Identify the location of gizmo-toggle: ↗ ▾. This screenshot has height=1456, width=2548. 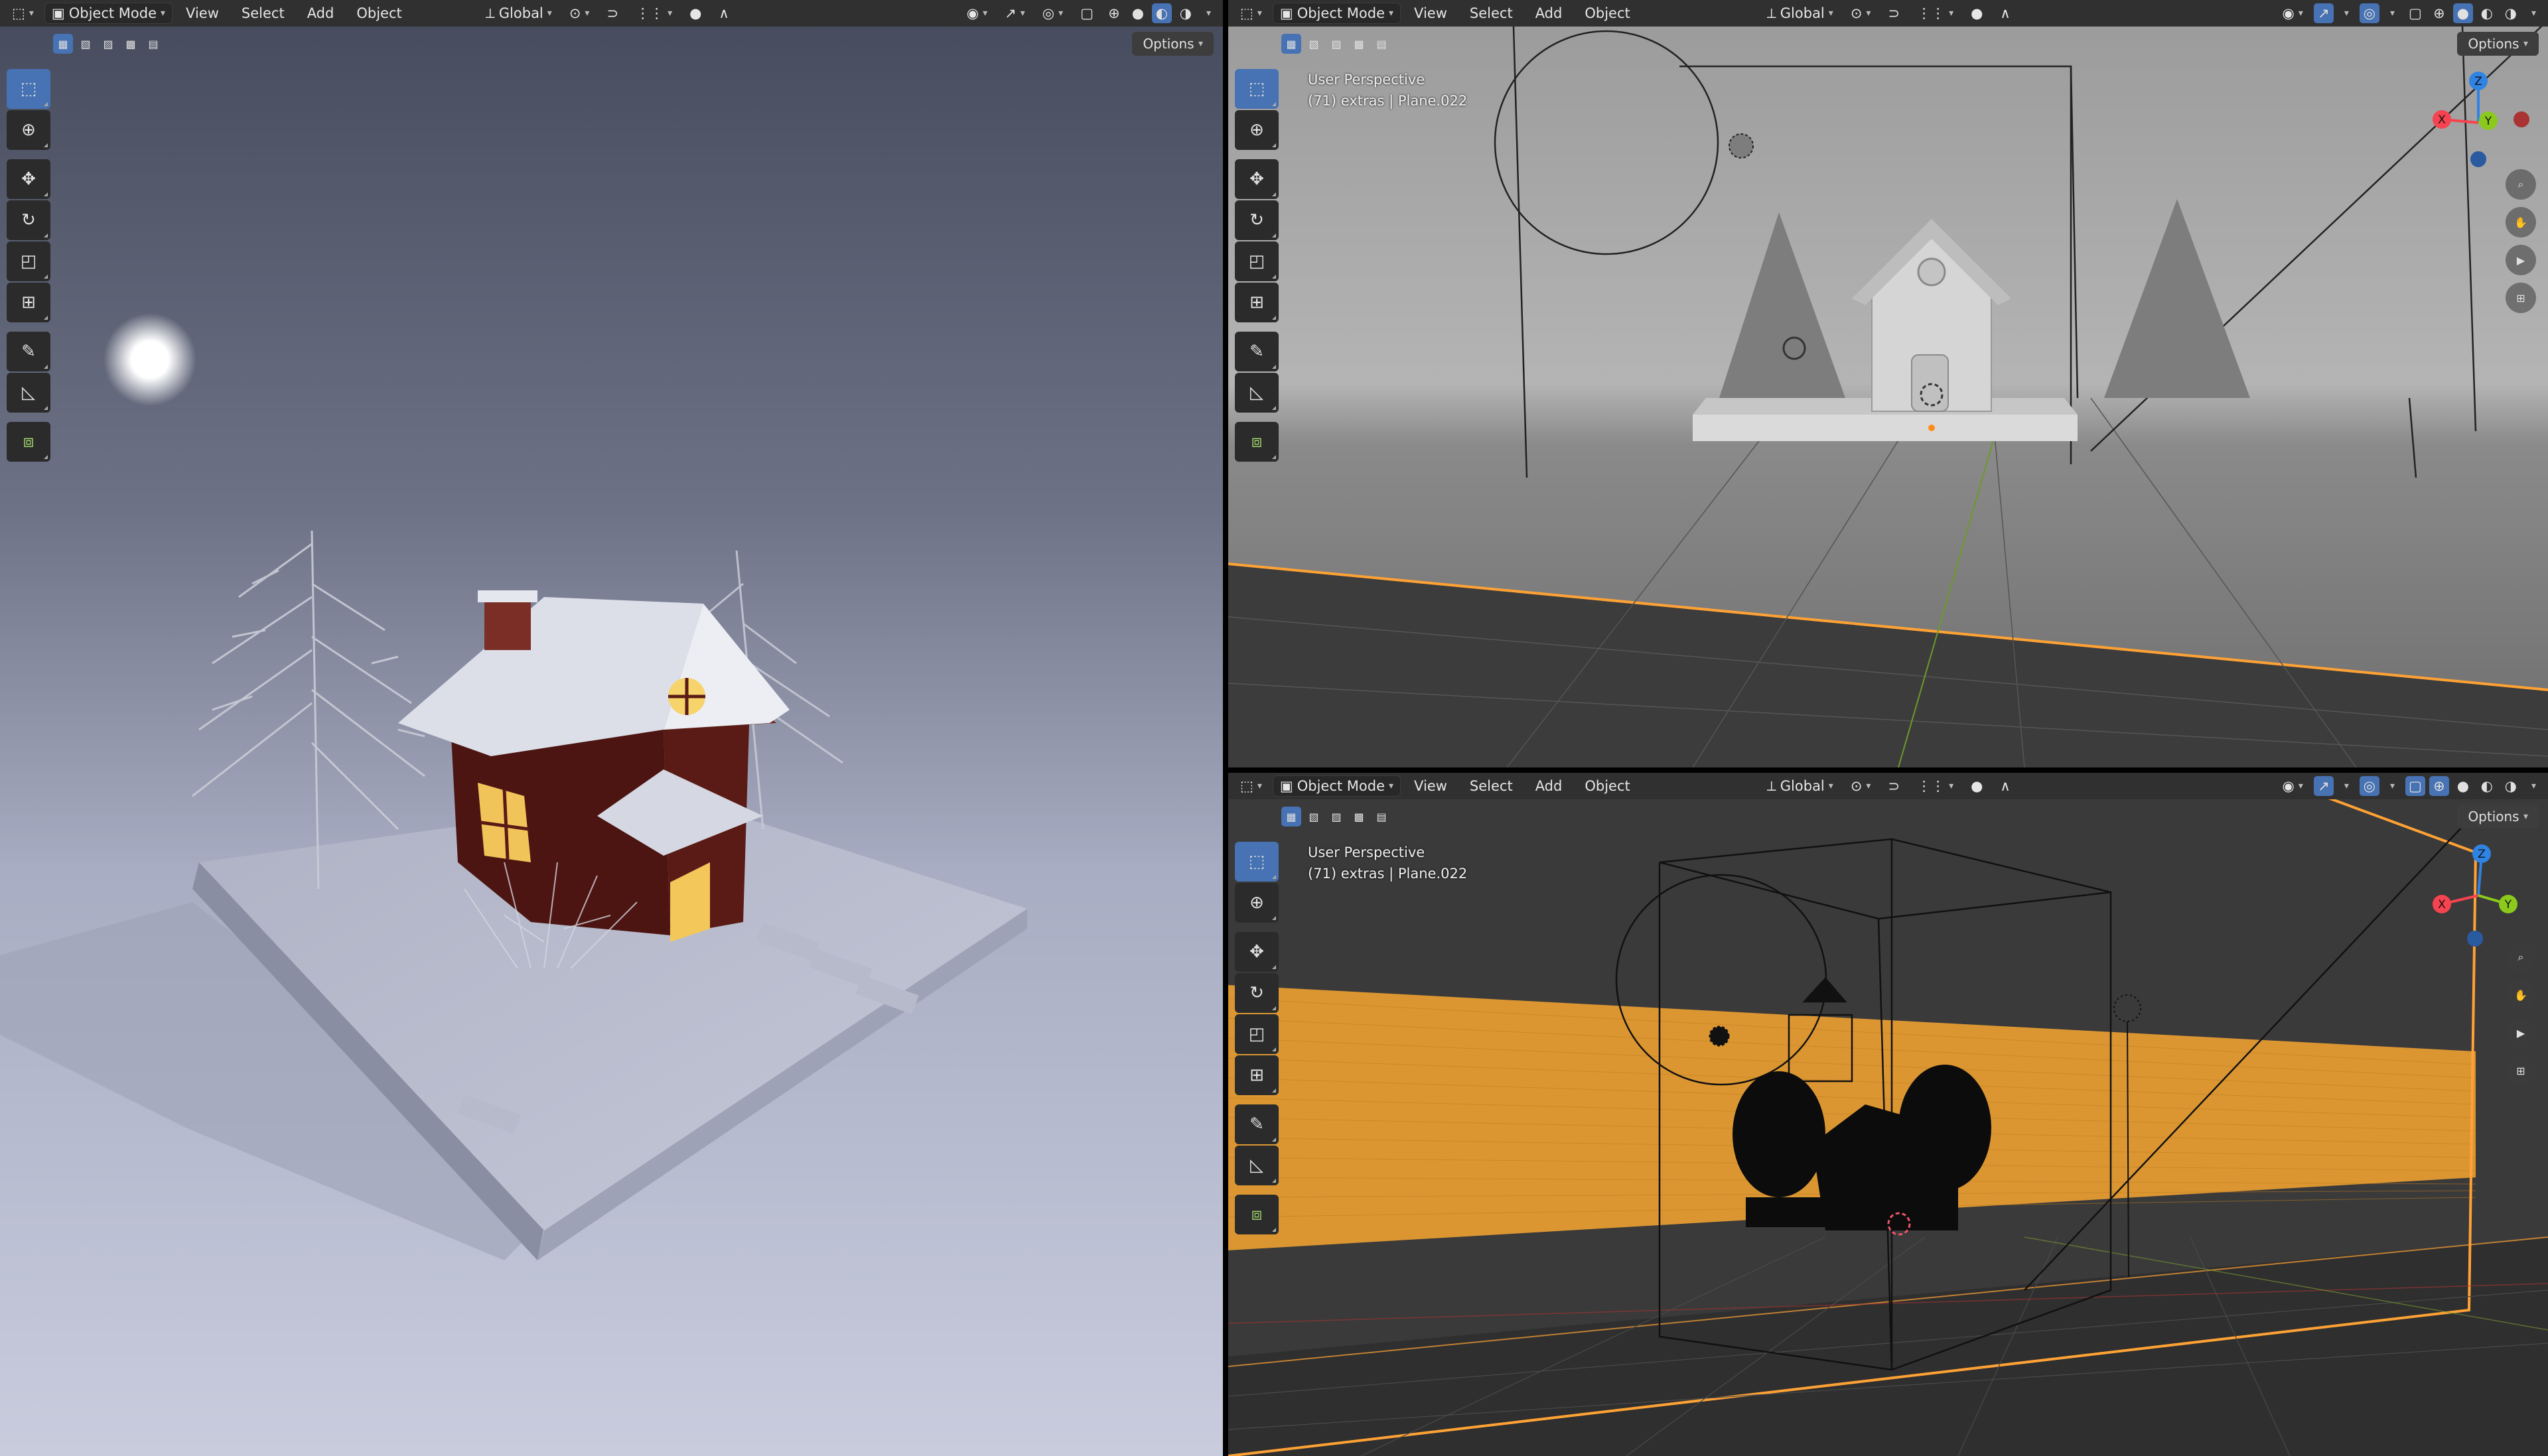
(1015, 13).